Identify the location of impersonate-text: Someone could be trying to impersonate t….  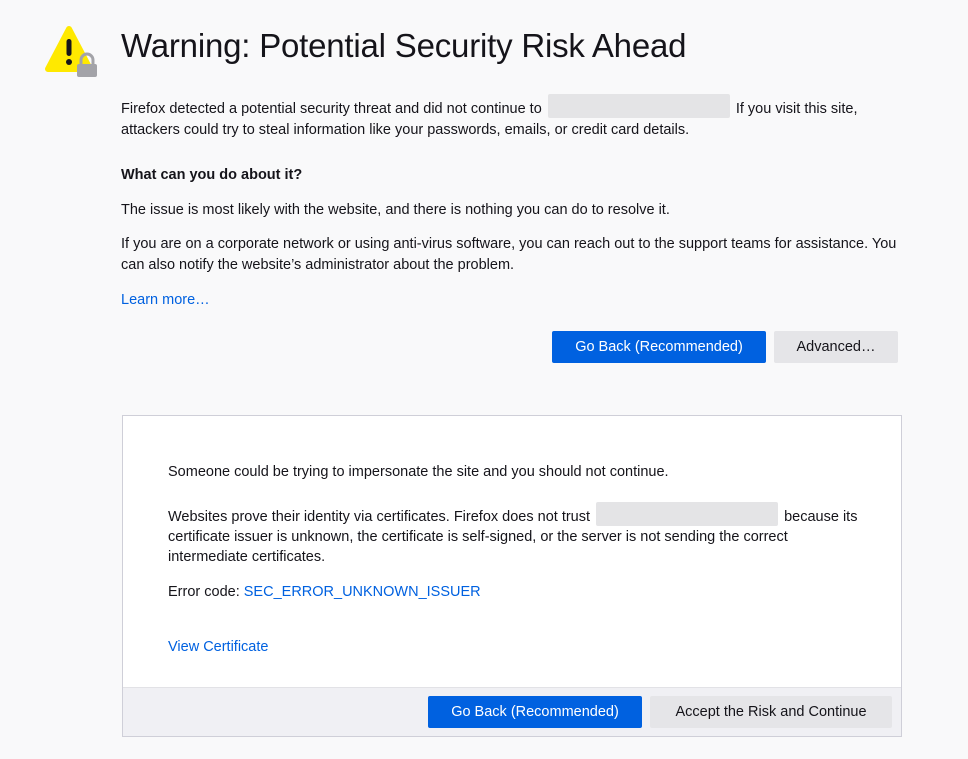
(418, 472).